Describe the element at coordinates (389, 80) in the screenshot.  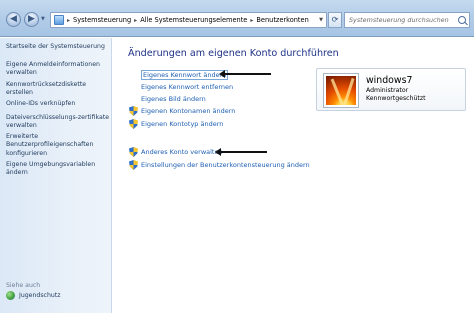
I see `account-name: windows7` at that location.